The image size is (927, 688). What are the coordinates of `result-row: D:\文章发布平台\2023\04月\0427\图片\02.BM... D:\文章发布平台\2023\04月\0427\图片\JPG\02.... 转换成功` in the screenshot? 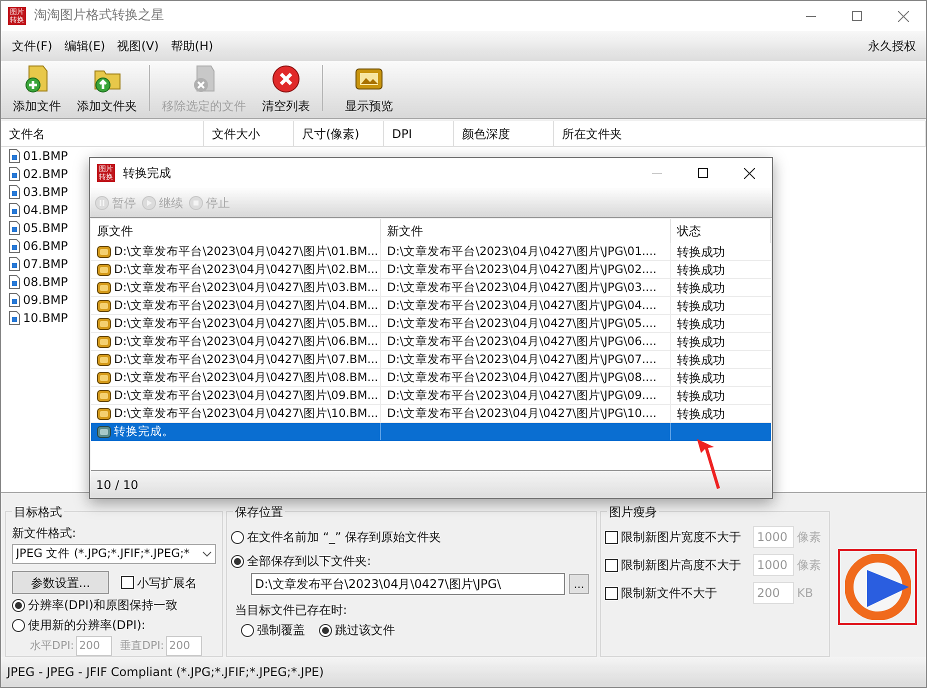 It's located at (431, 270).